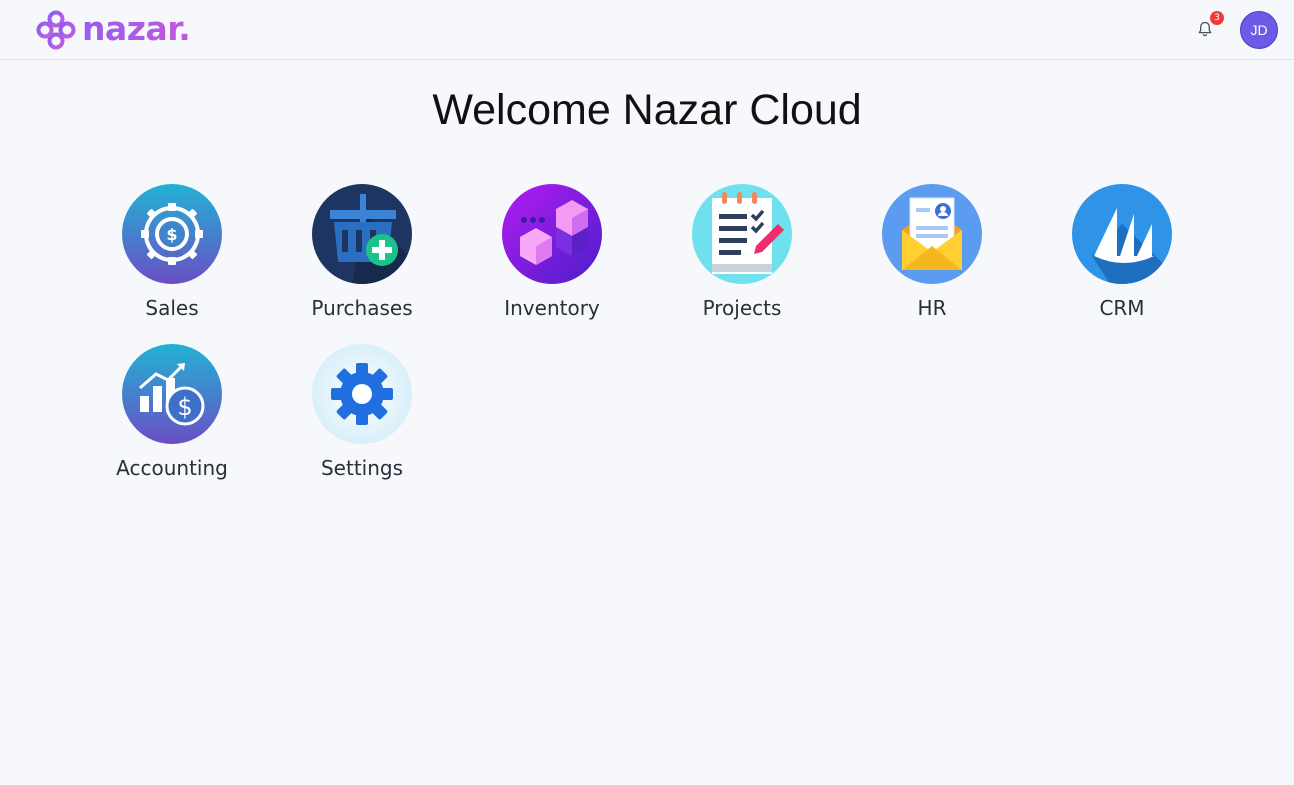 The height and width of the screenshot is (785, 1294). I want to click on app-label: Sales, so click(172, 308).